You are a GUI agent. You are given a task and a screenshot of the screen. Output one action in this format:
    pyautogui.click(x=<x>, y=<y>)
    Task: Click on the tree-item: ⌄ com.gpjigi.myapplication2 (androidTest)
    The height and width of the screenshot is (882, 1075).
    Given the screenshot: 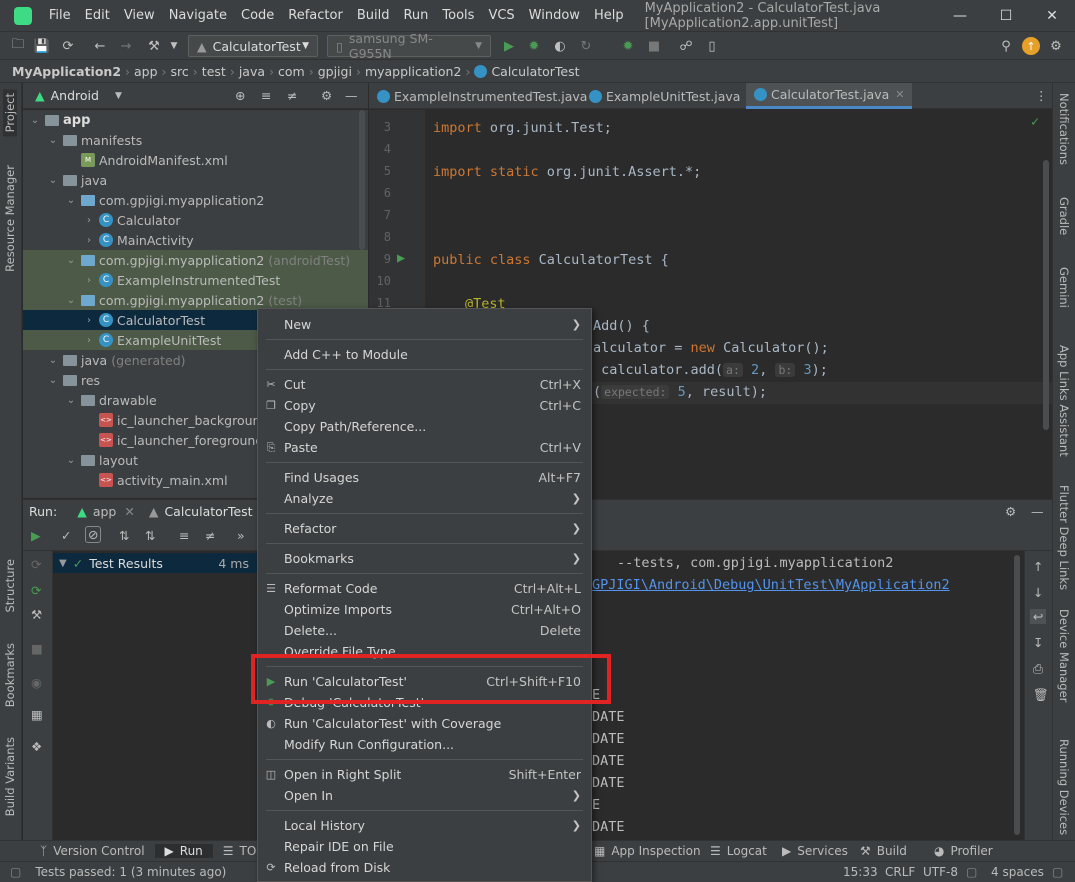 What is the action you would take?
    pyautogui.click(x=195, y=260)
    